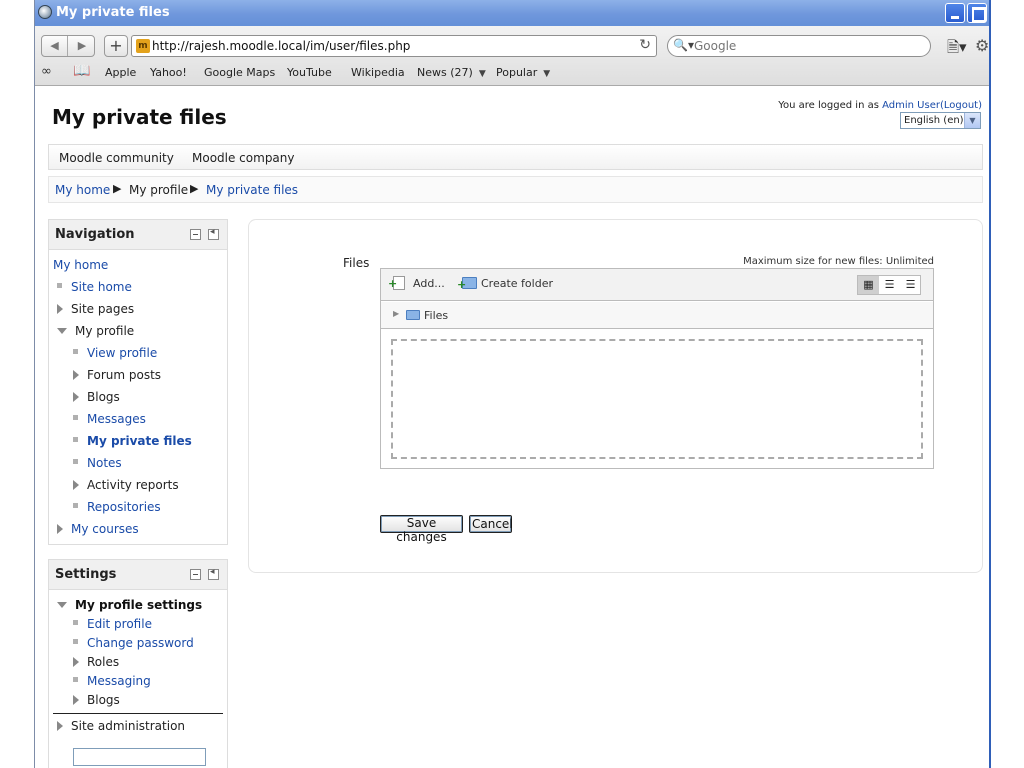  I want to click on breadcrumb-my-home: My home, so click(82, 190).